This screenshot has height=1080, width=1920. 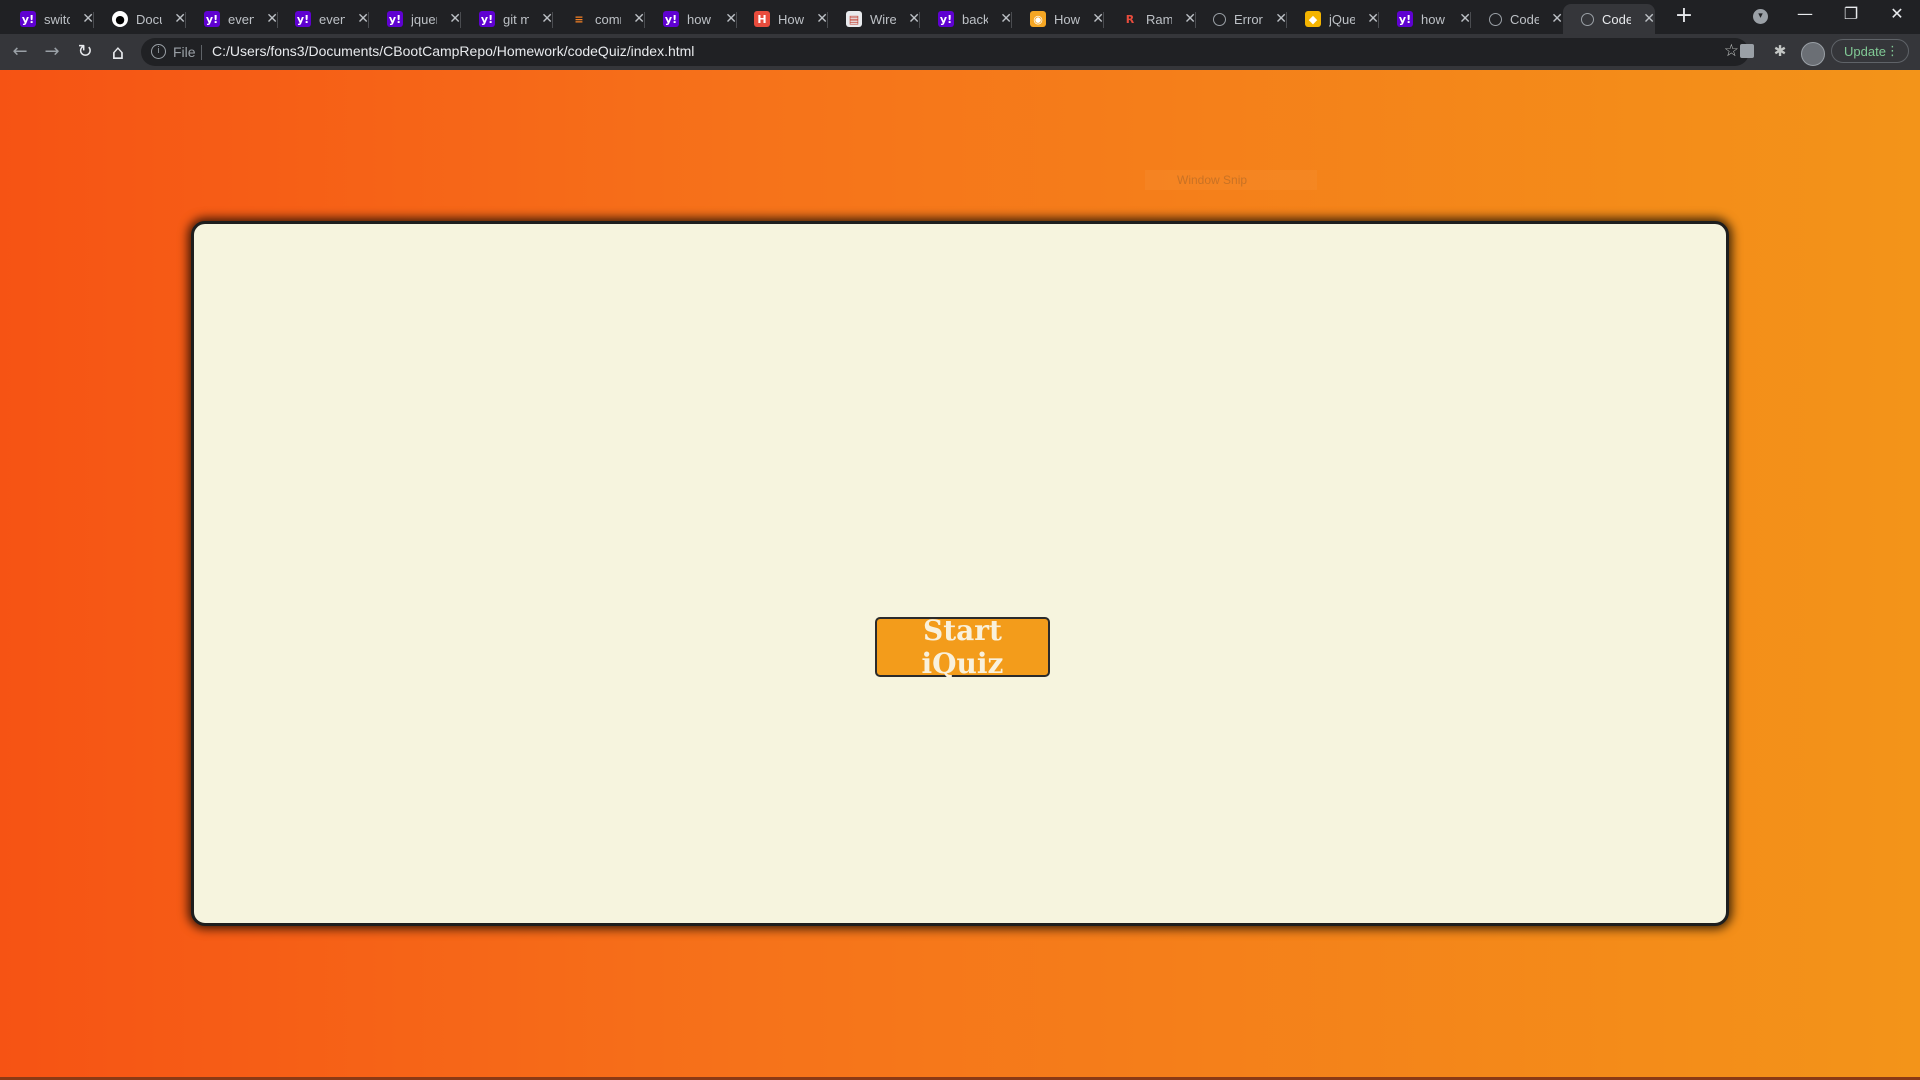 What do you see at coordinates (1731, 51) in the screenshot?
I see `bookmark-star-icon: ☆` at bounding box center [1731, 51].